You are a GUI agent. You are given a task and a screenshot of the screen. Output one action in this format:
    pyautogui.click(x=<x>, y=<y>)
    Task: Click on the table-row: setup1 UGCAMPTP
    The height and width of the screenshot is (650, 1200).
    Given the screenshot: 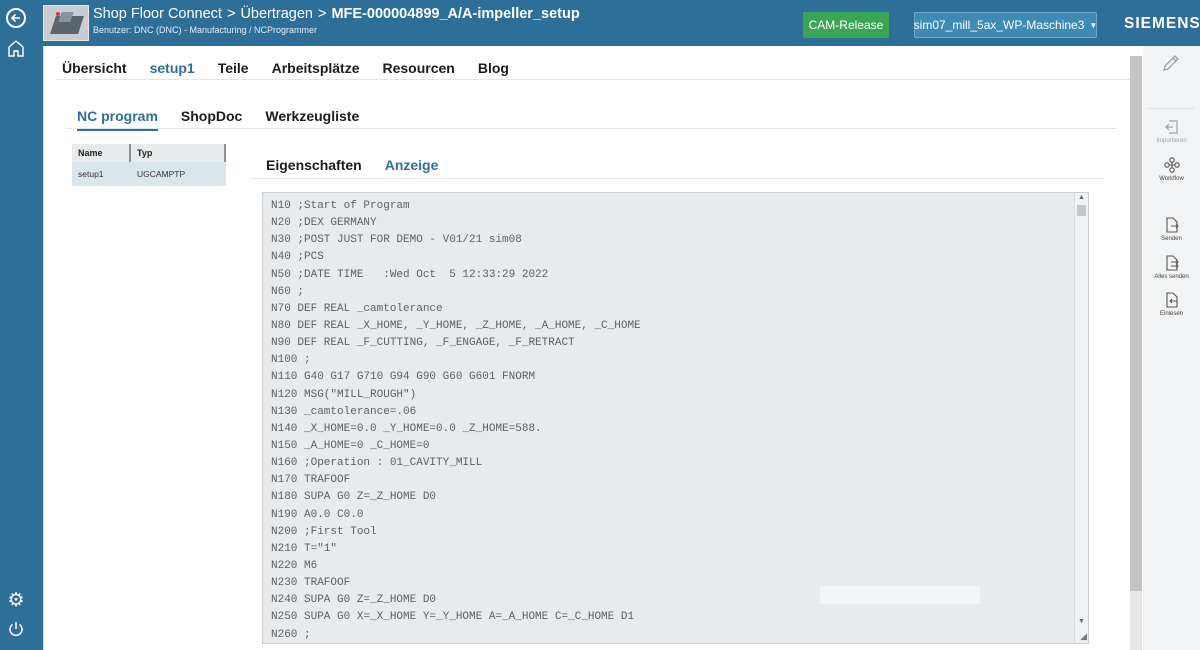 What is the action you would take?
    pyautogui.click(x=149, y=174)
    